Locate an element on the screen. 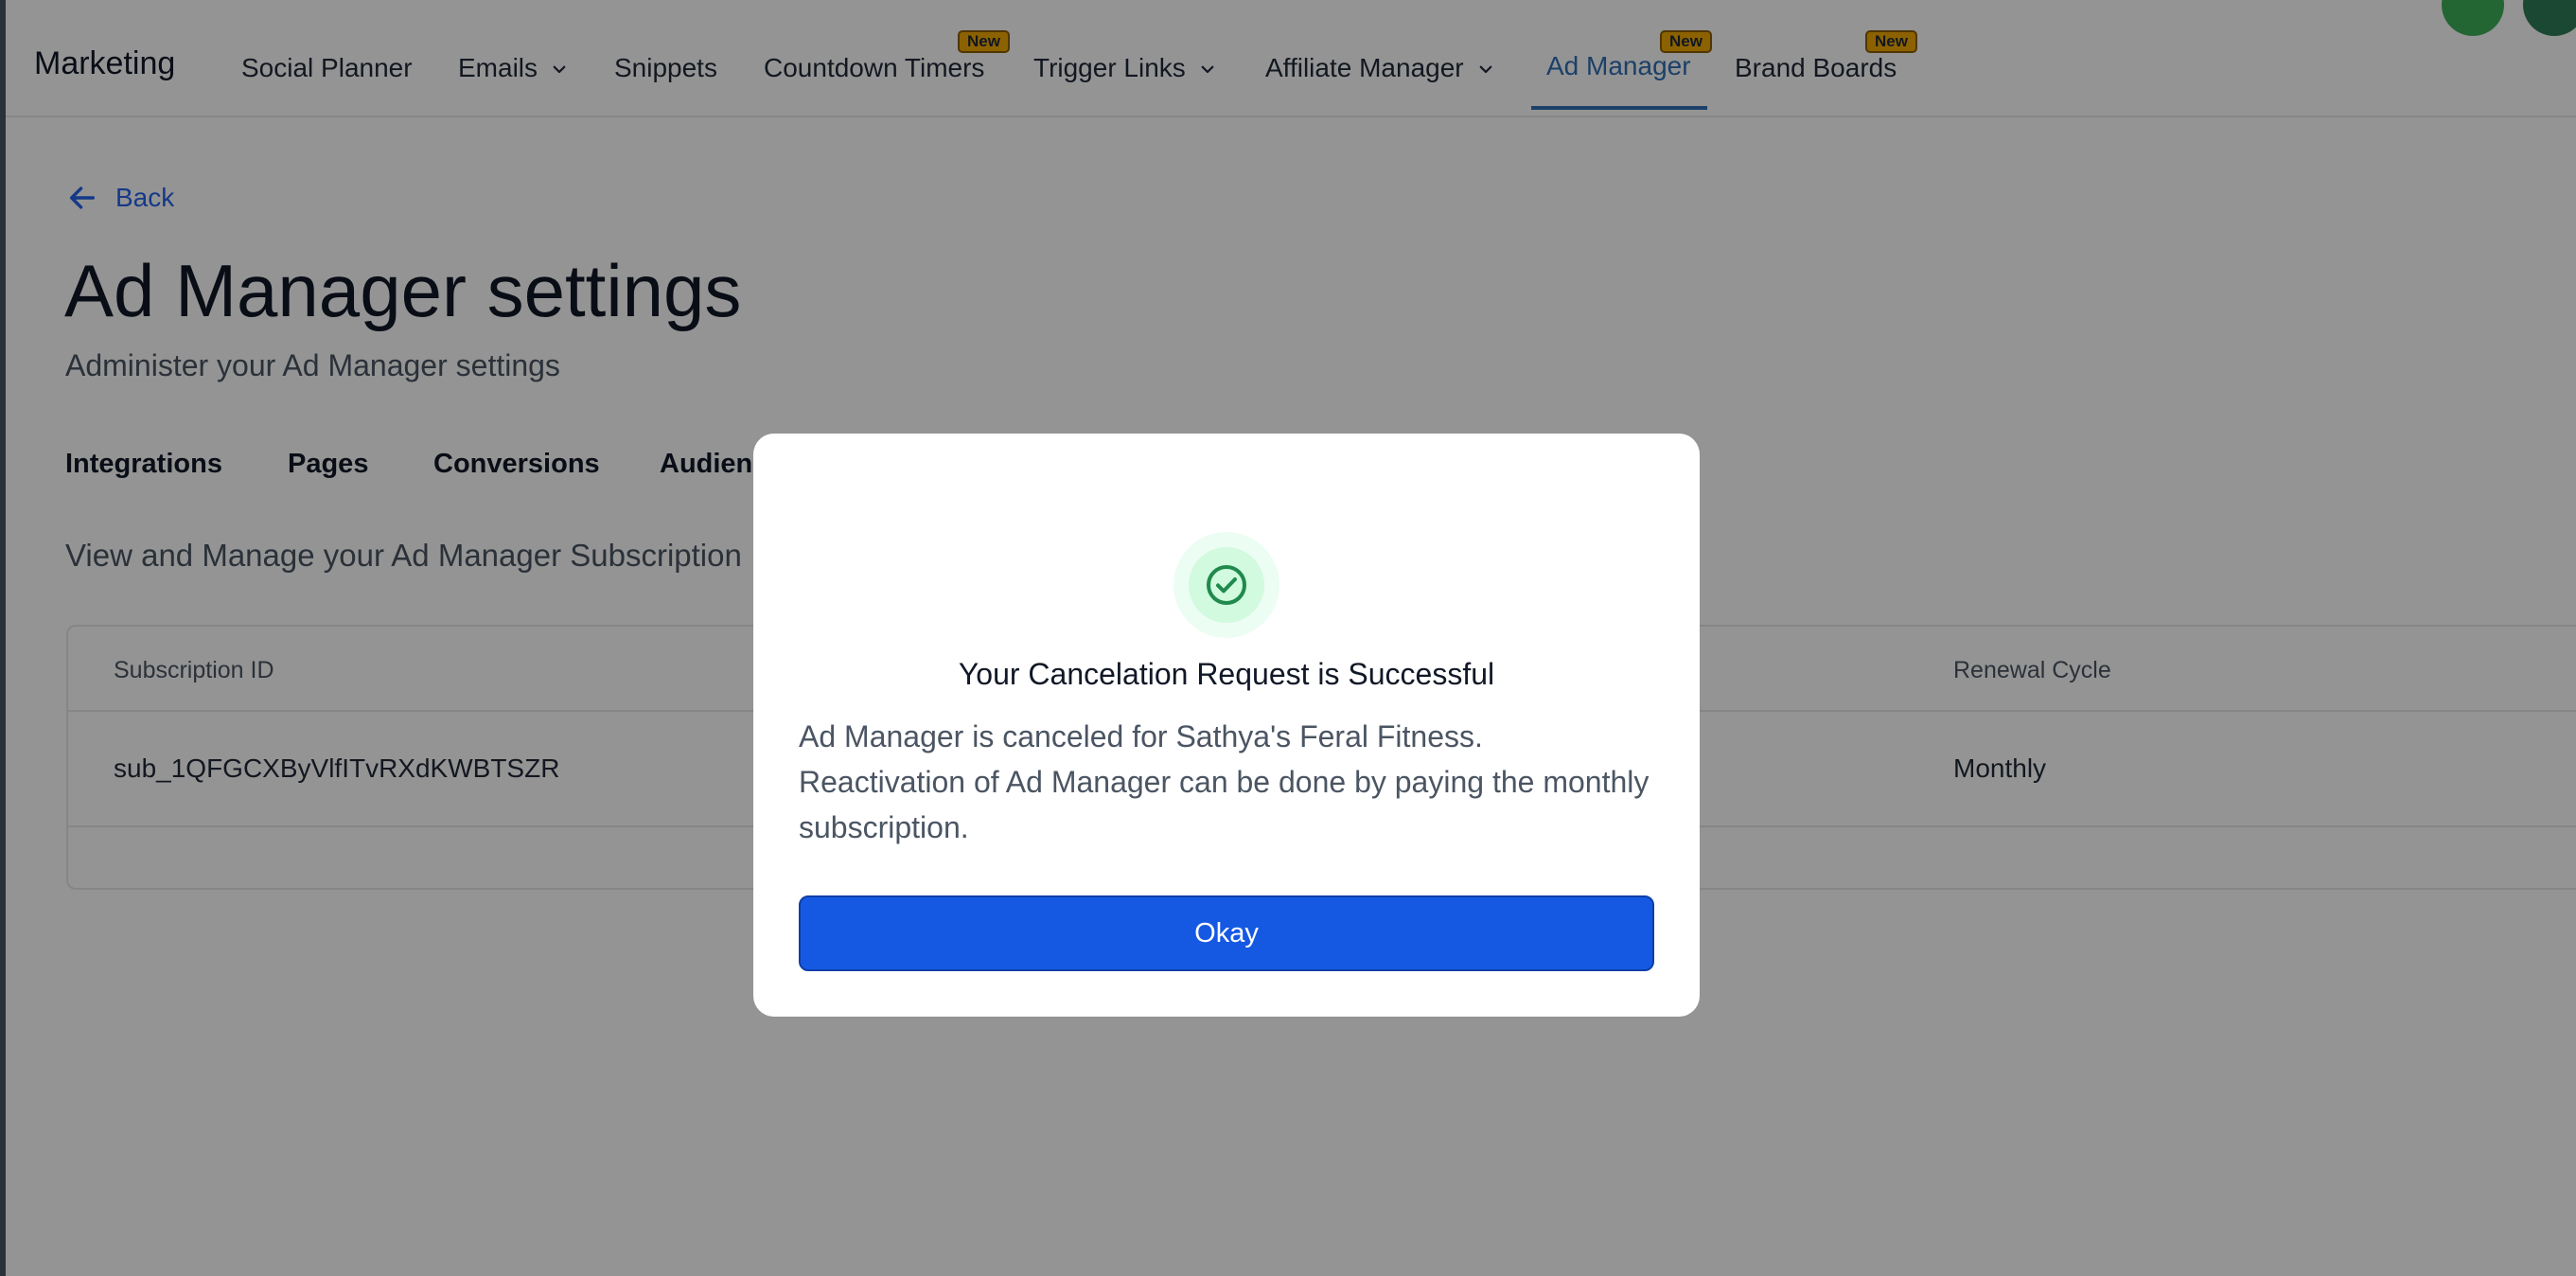 Image resolution: width=2576 pixels, height=1276 pixels. check-circle-icon is located at coordinates (1226, 585).